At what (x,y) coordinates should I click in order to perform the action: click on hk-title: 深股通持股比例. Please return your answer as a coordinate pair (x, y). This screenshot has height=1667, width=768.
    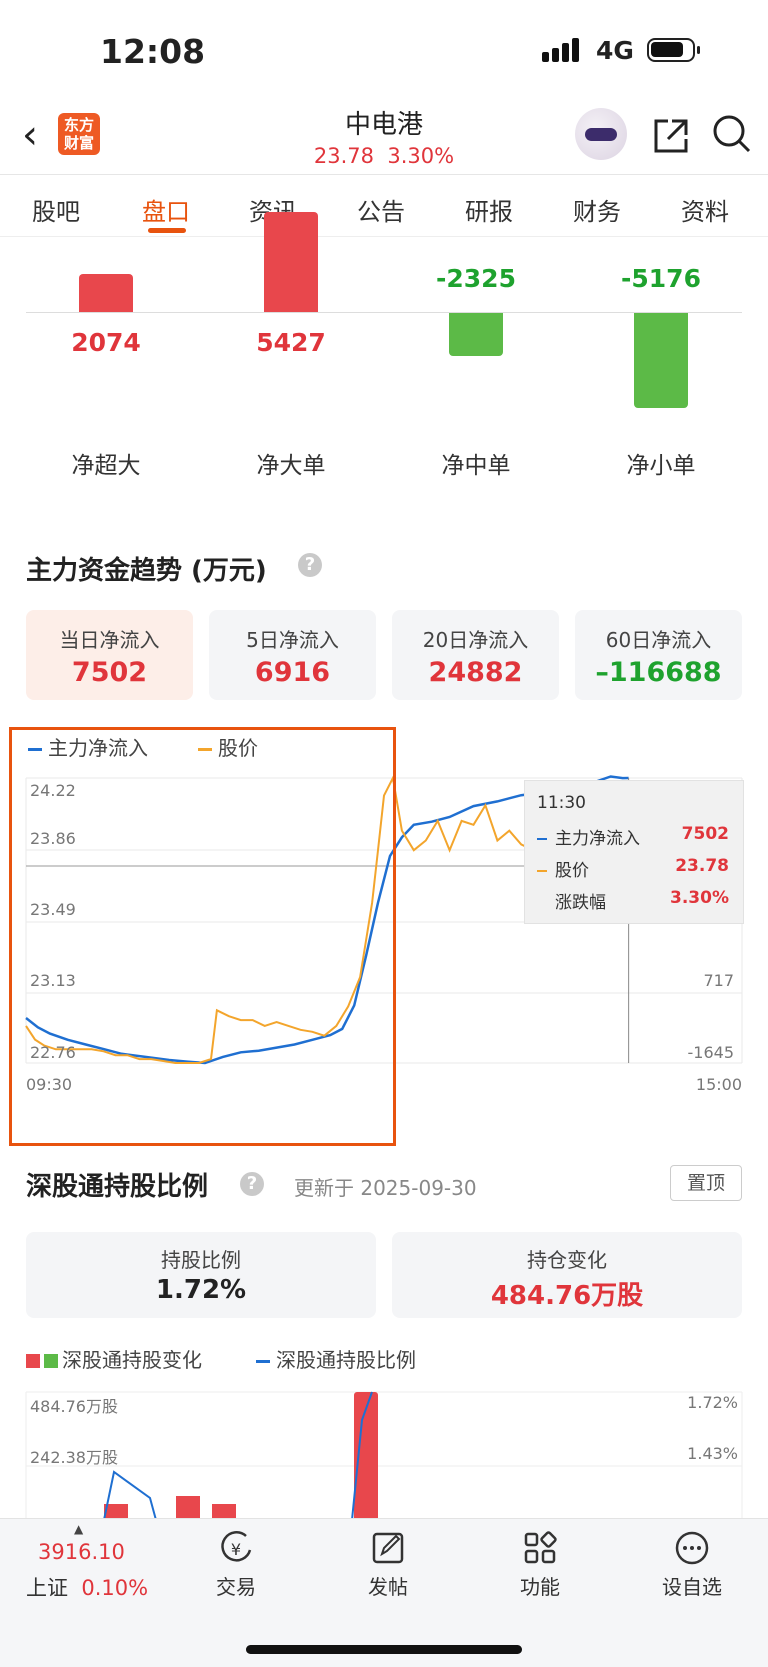
    Looking at the image, I should click on (117, 1187).